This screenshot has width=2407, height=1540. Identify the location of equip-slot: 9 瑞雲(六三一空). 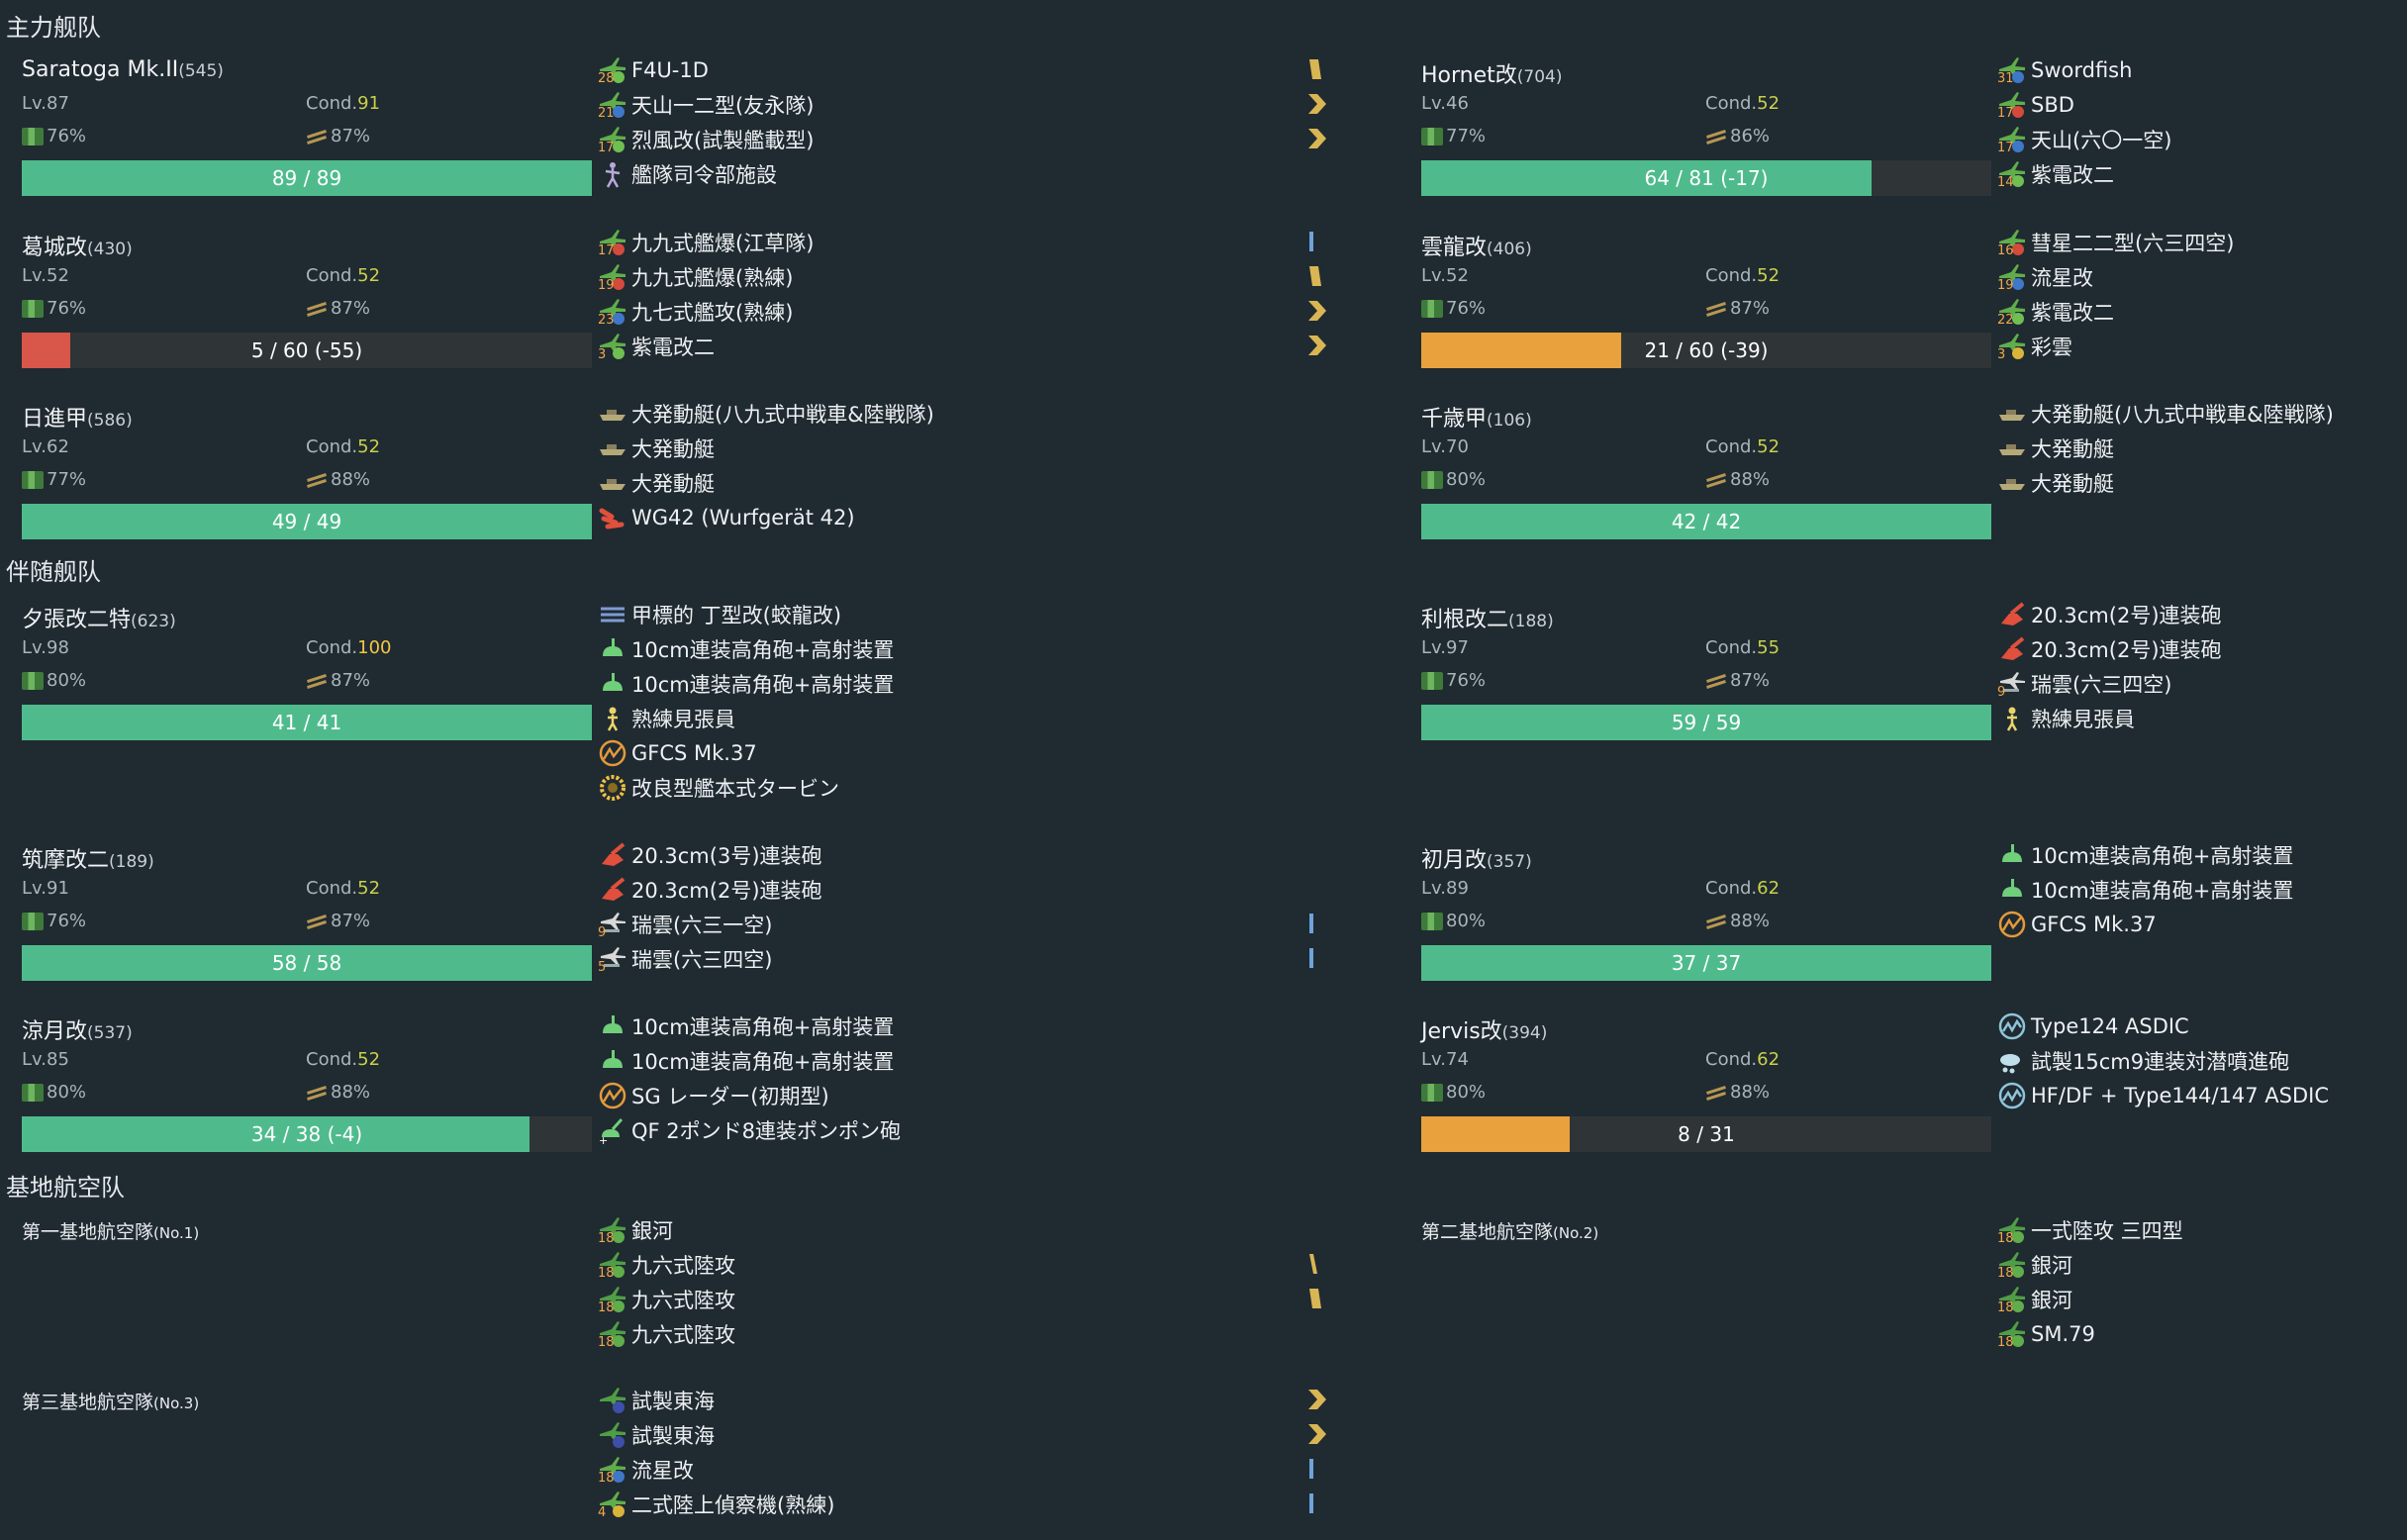
(685, 925).